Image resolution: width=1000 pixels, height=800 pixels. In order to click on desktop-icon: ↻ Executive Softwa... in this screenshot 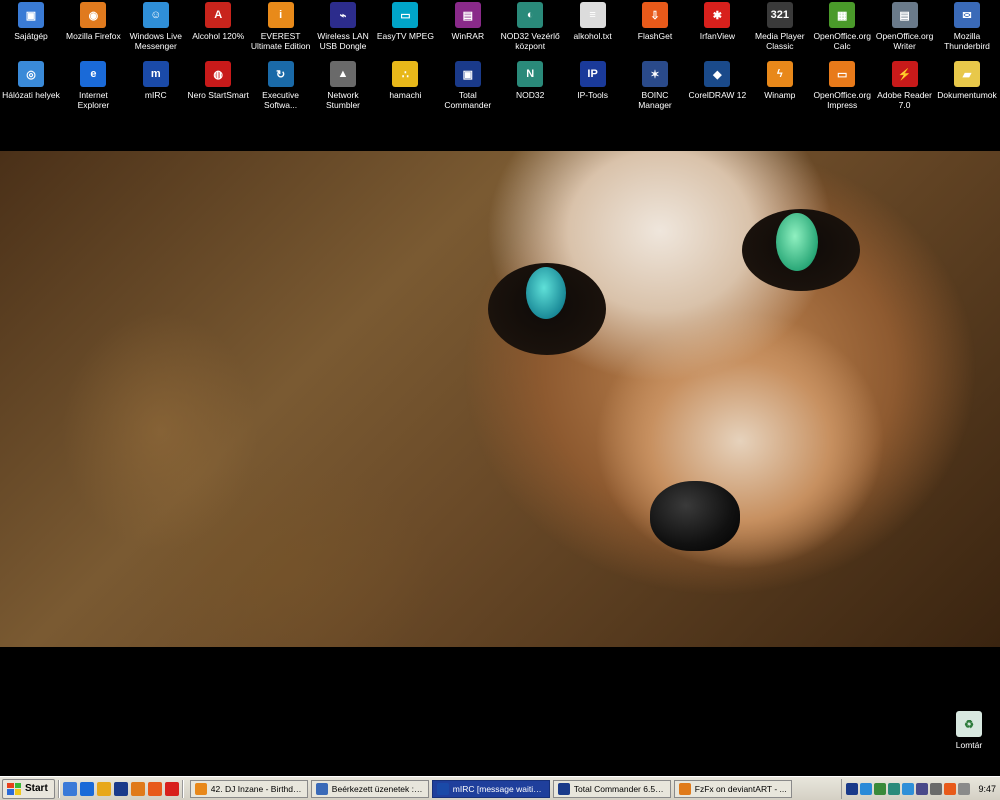, I will do `click(281, 85)`.